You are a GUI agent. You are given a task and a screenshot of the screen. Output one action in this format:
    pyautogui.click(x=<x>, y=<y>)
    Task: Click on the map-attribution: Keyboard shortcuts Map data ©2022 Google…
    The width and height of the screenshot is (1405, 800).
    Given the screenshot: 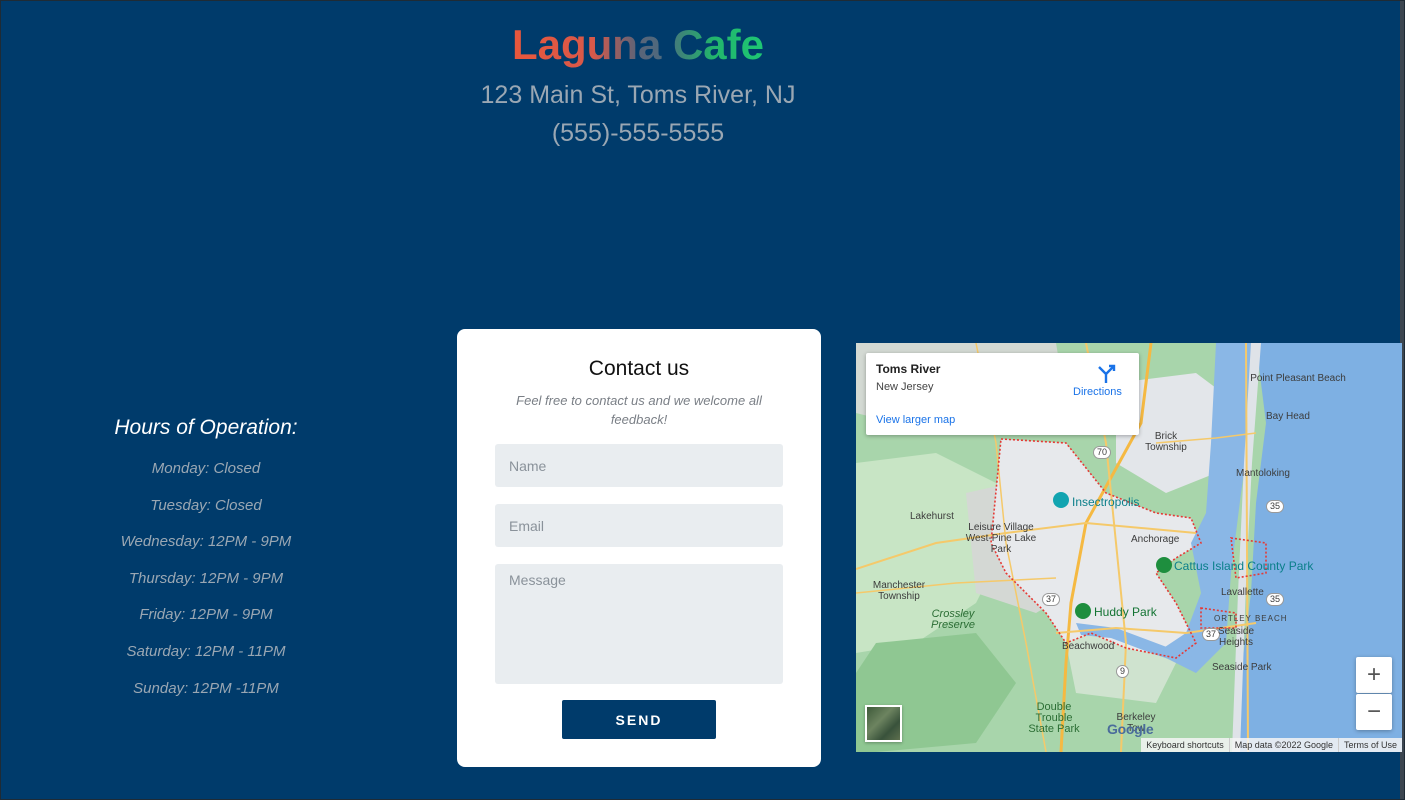 What is the action you would take?
    pyautogui.click(x=1271, y=745)
    